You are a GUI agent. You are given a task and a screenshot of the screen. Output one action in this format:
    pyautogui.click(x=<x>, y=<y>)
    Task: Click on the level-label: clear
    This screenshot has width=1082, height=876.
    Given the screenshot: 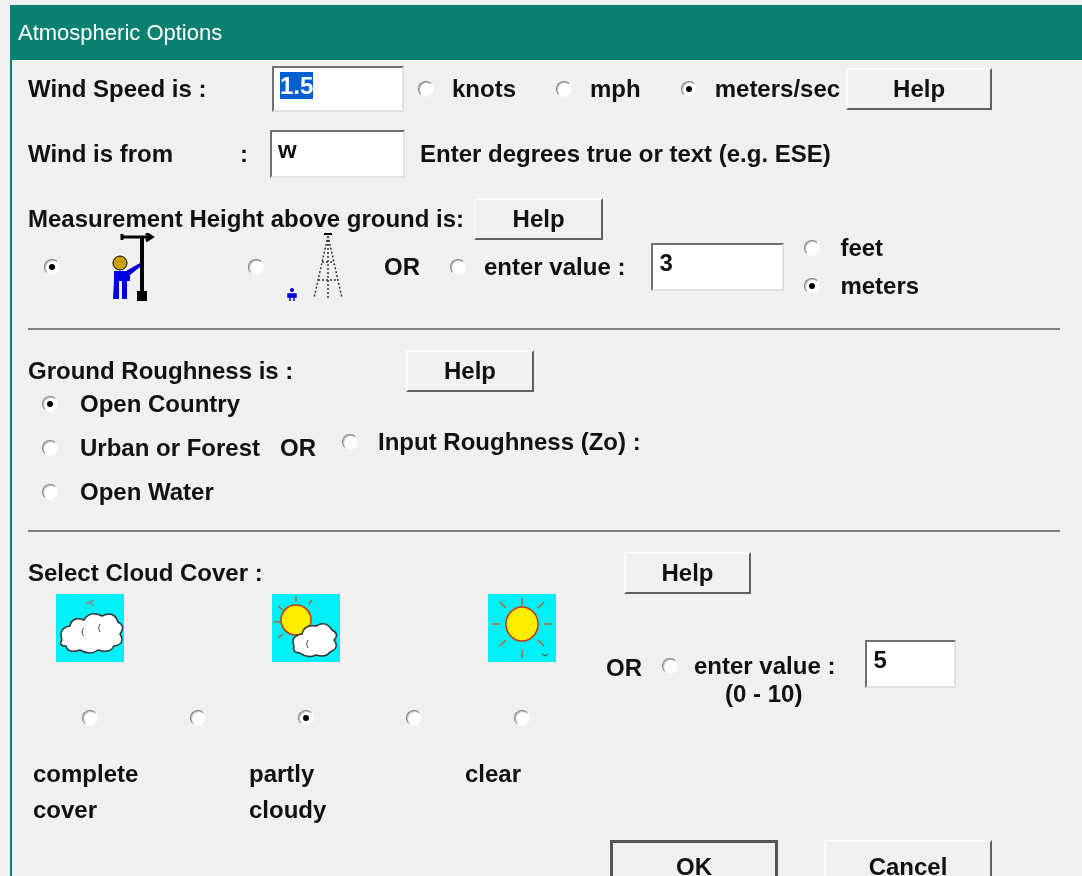 What is the action you would take?
    pyautogui.click(x=493, y=774)
    